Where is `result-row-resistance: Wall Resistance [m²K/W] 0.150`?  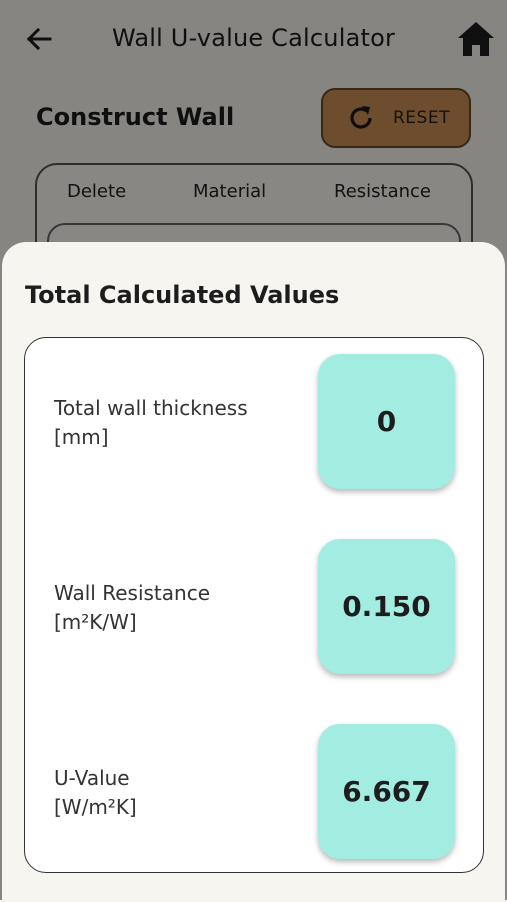 result-row-resistance: Wall Resistance [m²K/W] 0.150 is located at coordinates (254, 607).